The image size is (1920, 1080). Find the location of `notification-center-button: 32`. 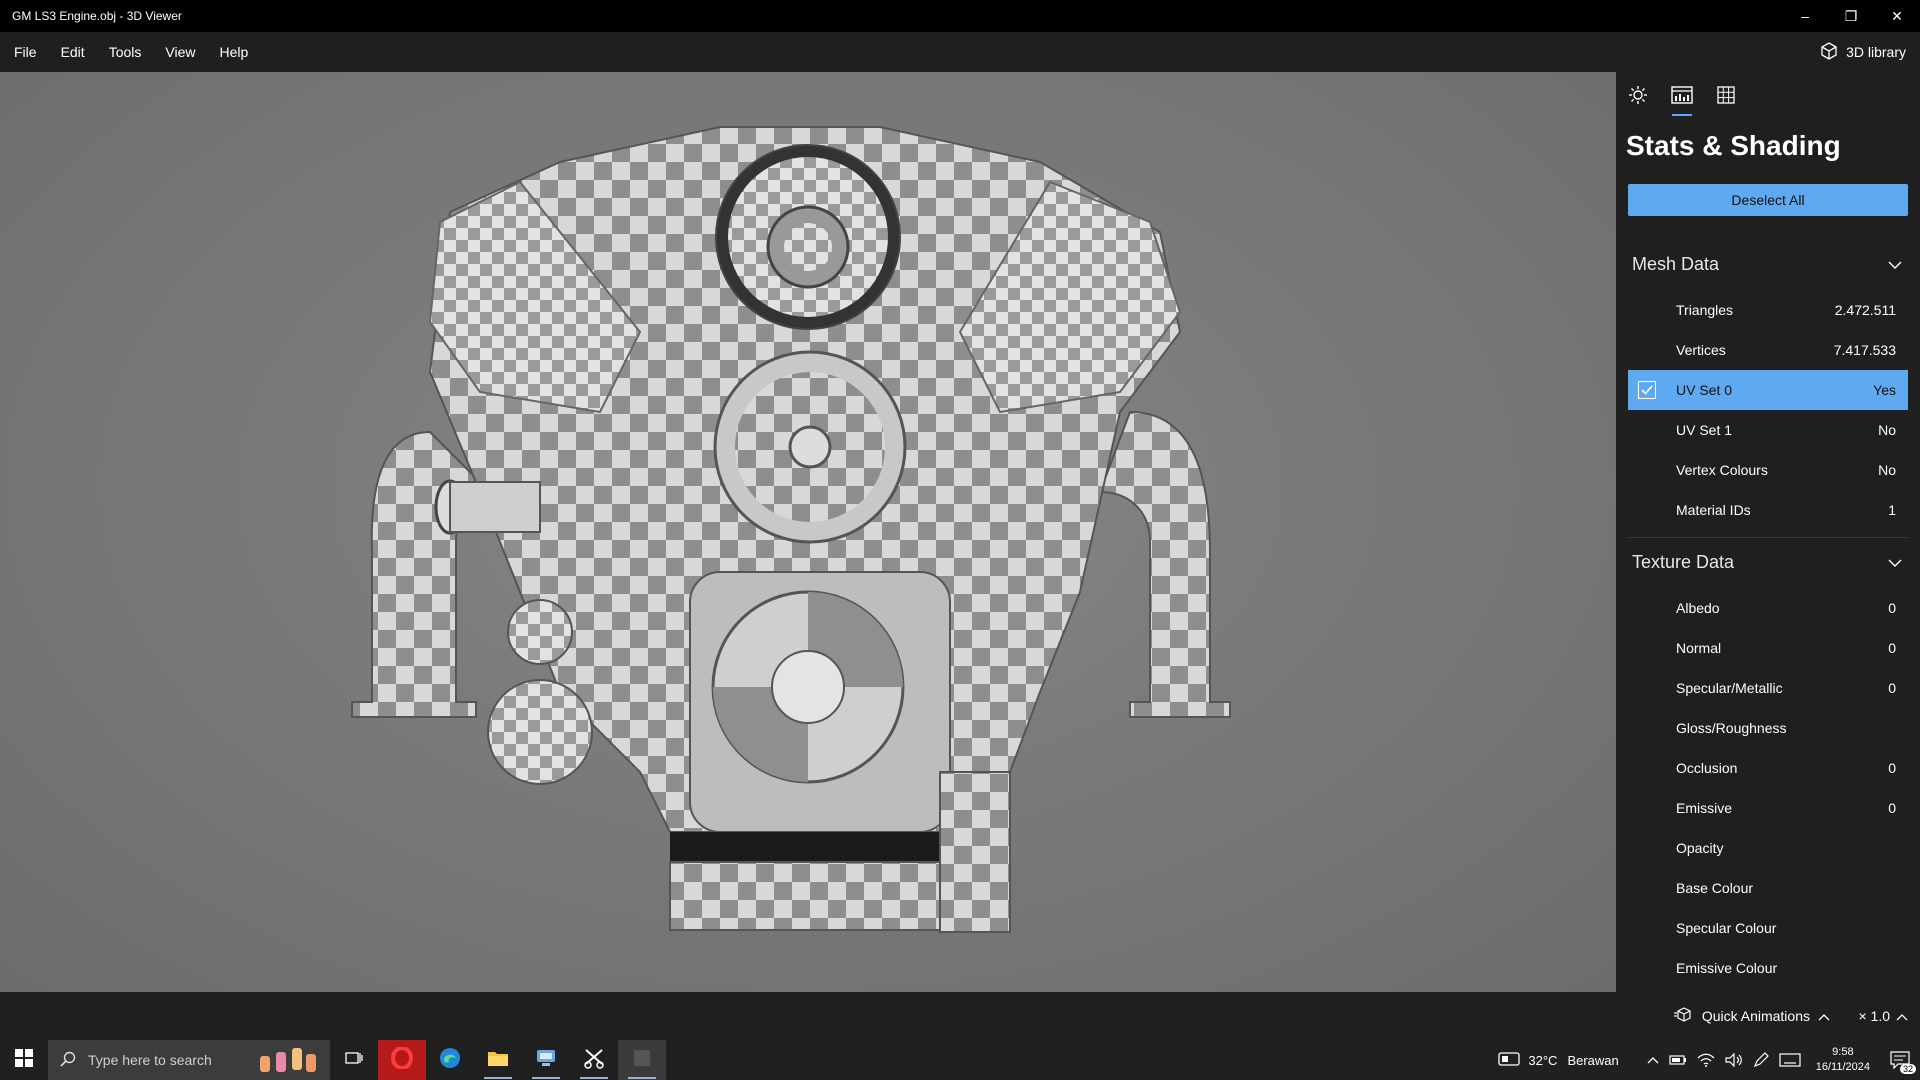

notification-center-button: 32 is located at coordinates (1900, 1060).